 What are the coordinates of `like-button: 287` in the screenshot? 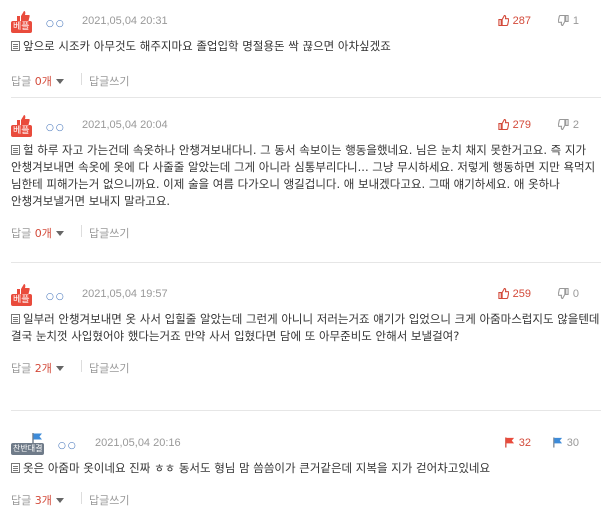 It's located at (514, 20).